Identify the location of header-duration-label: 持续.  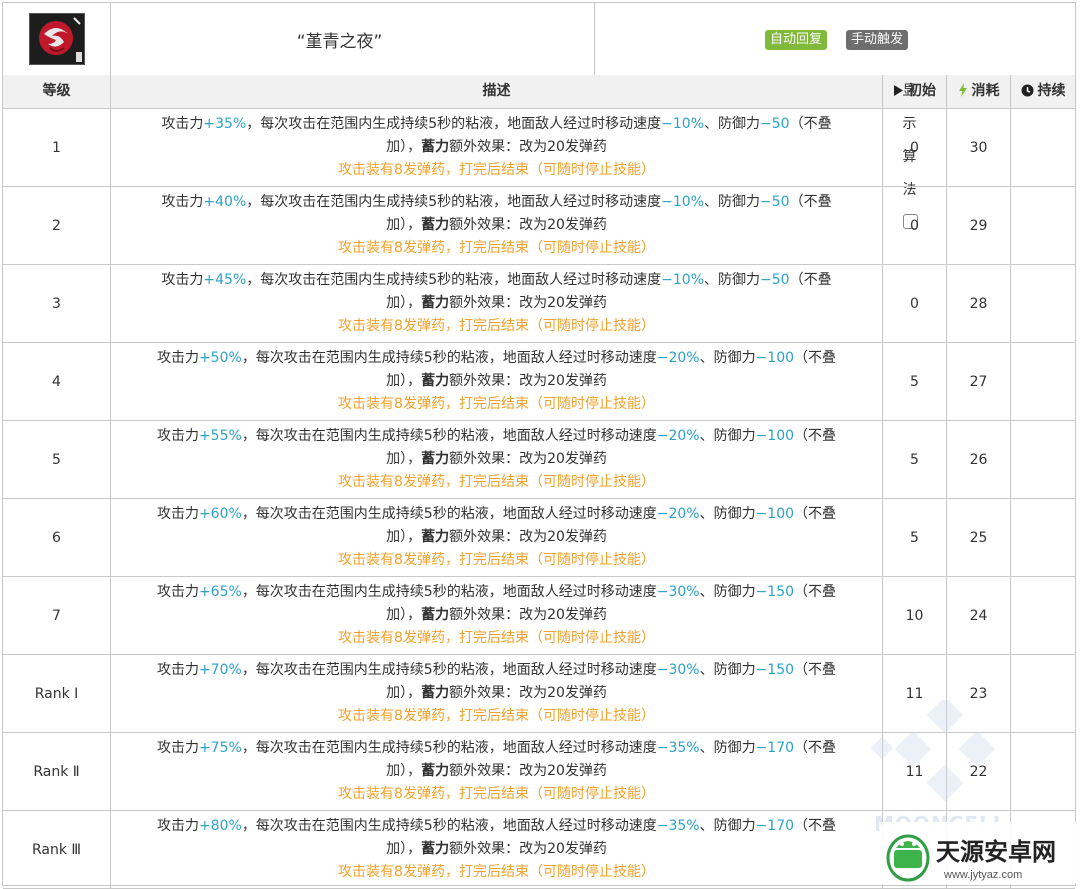
(1051, 91).